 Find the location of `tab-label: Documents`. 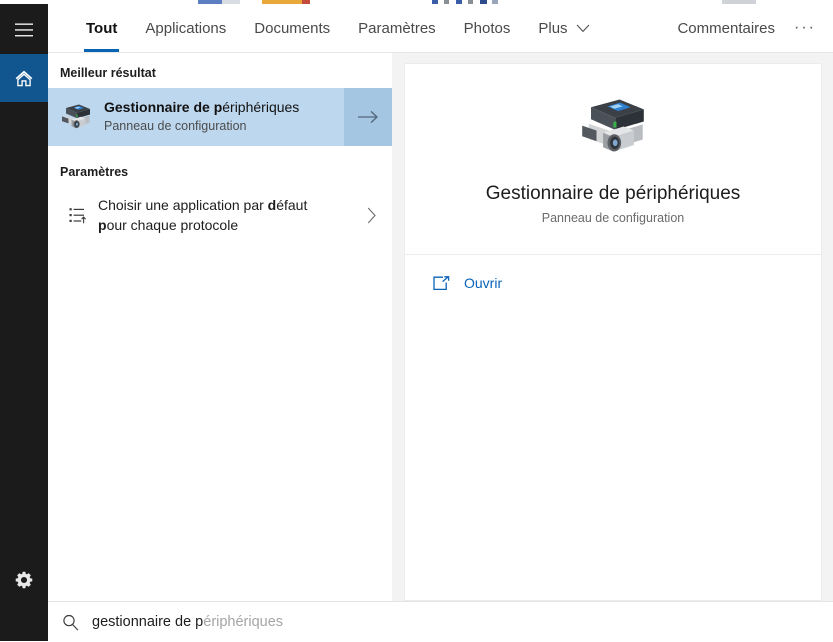

tab-label: Documents is located at coordinates (292, 28).